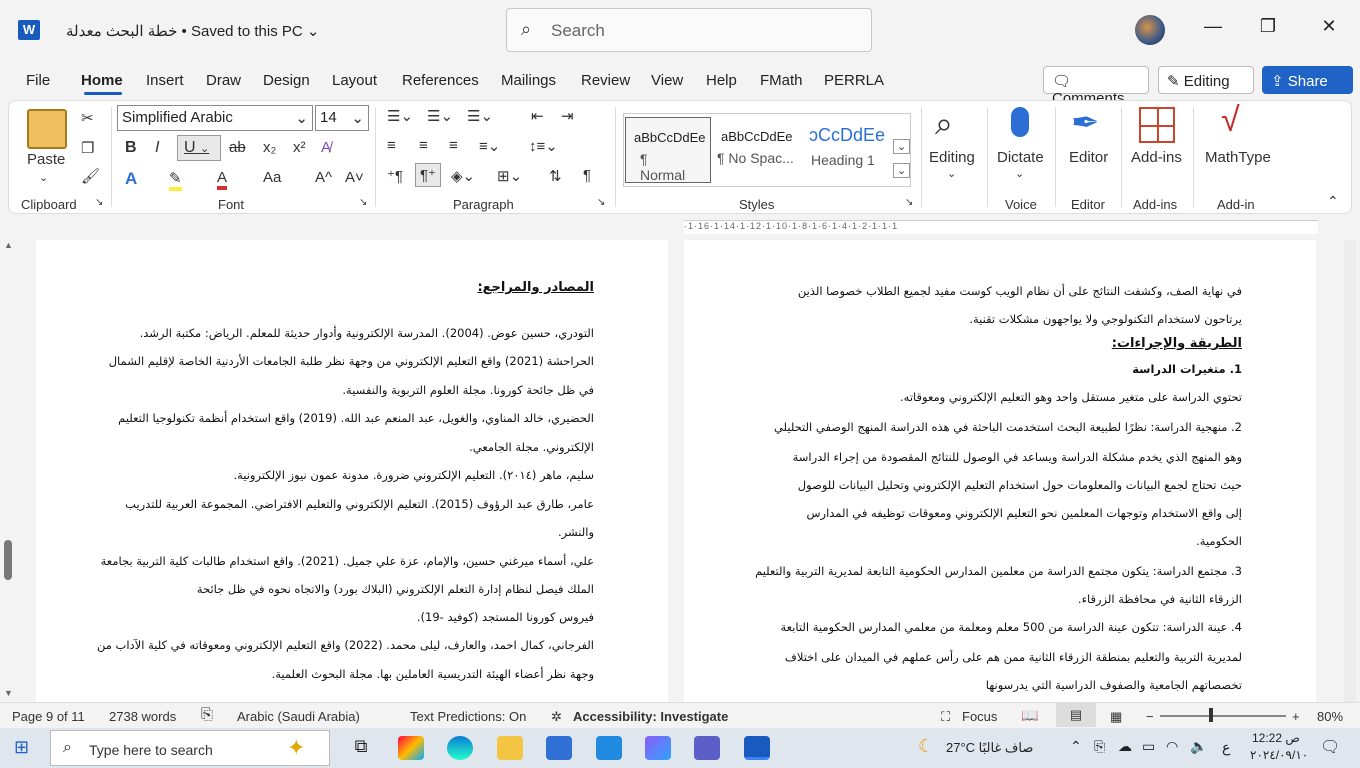 This screenshot has height=768, width=1360. Describe the element at coordinates (411, 748) in the screenshot. I see `copilot-icon` at that location.